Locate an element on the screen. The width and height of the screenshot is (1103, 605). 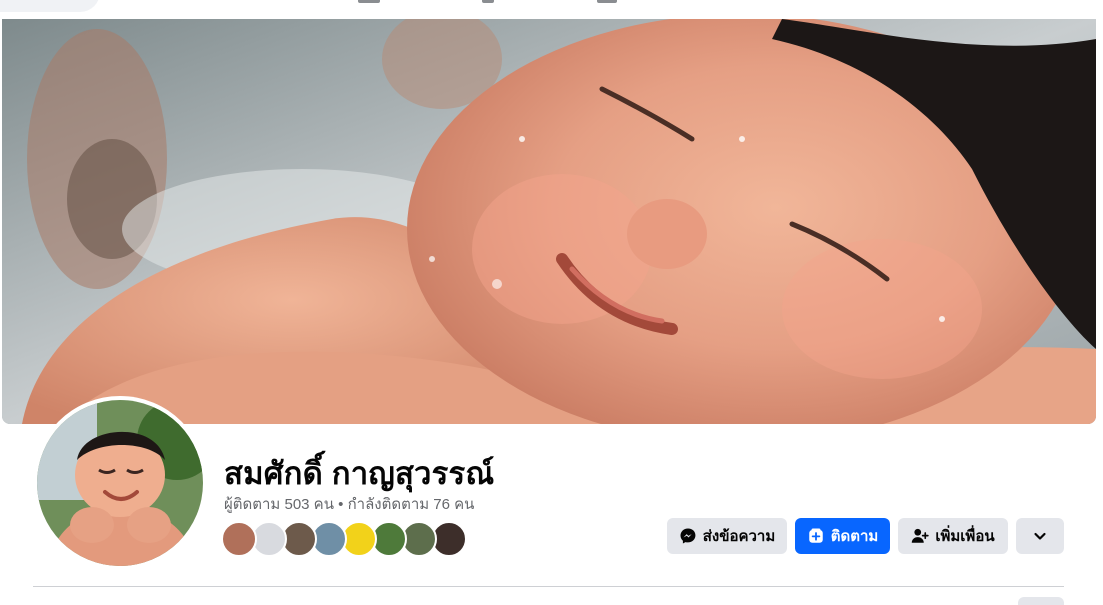
top-navigation-bar is located at coordinates (551, 9).